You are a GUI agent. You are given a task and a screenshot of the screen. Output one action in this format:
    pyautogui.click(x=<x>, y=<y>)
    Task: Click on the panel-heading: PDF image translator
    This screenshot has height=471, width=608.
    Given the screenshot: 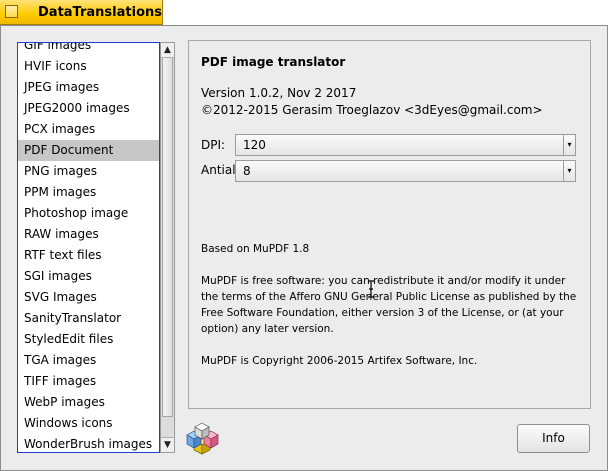 What is the action you would take?
    pyautogui.click(x=273, y=62)
    